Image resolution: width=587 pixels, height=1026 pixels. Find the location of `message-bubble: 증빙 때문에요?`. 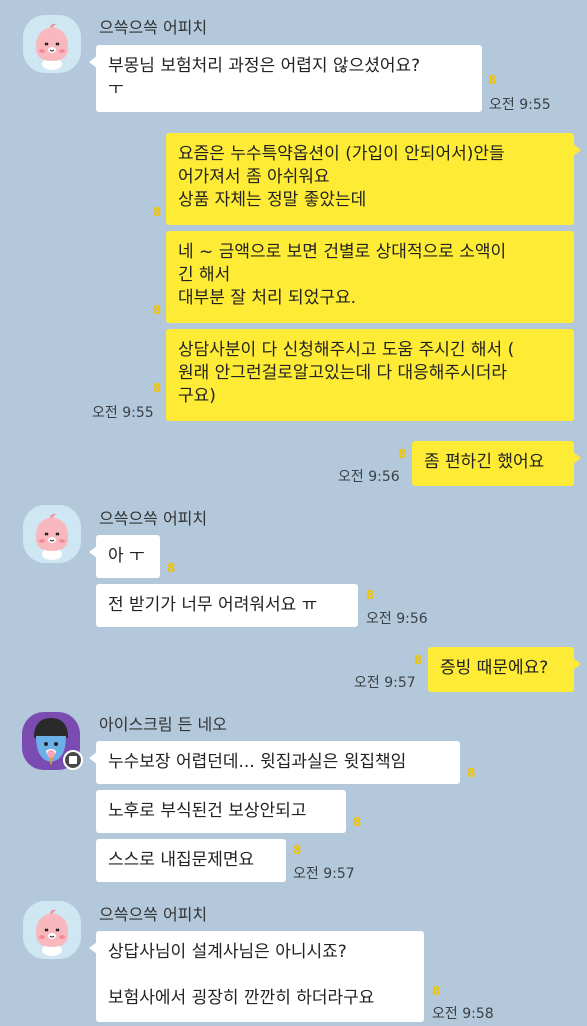

message-bubble: 증빙 때문에요? is located at coordinates (504, 669).